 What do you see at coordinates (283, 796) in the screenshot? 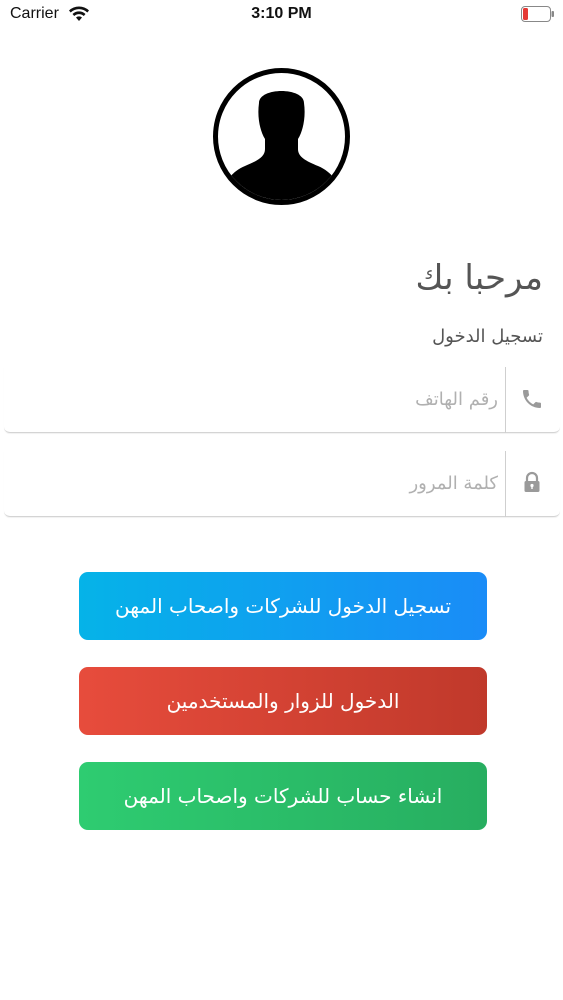
I see `create-account-button: انشاء حساب للشركات واصحاب المهن` at bounding box center [283, 796].